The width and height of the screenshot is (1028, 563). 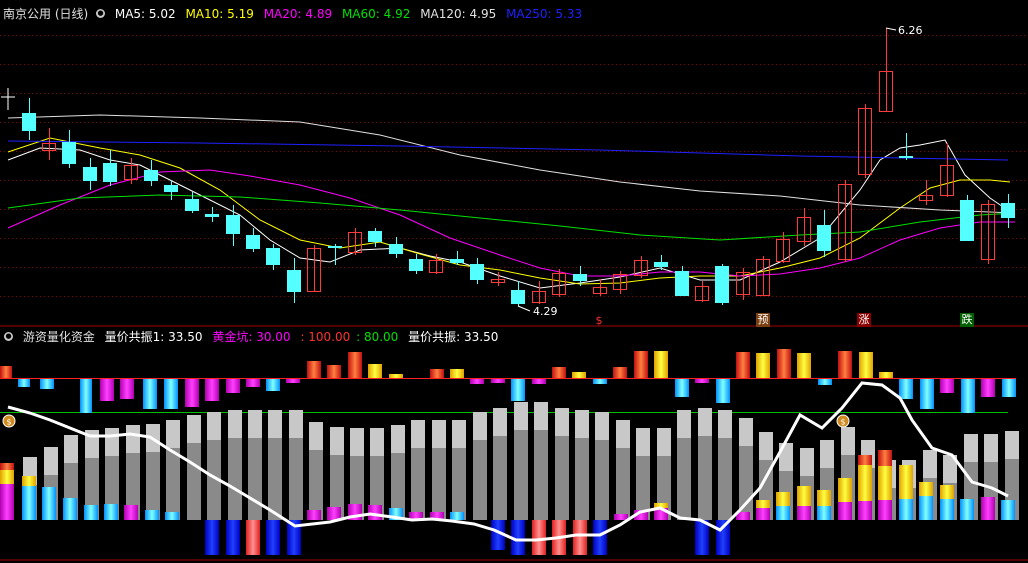 I want to click on indicator-settings-icon: ●, so click(x=8, y=336).